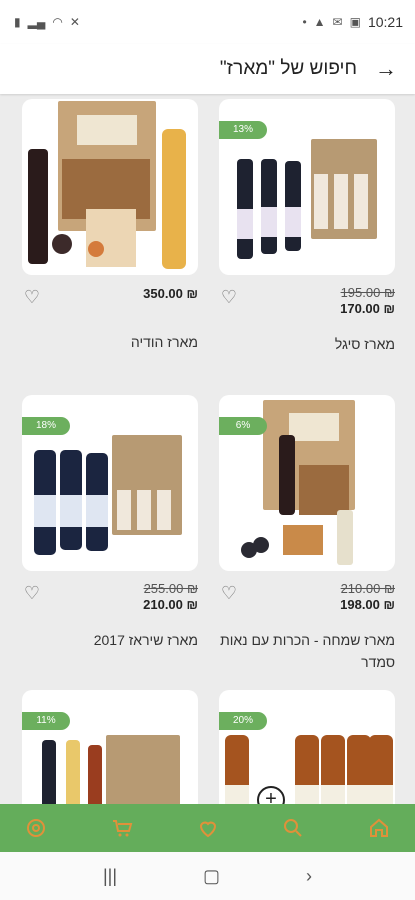 The height and width of the screenshot is (900, 415). I want to click on old-price: 255.00 ₪, so click(170, 588).